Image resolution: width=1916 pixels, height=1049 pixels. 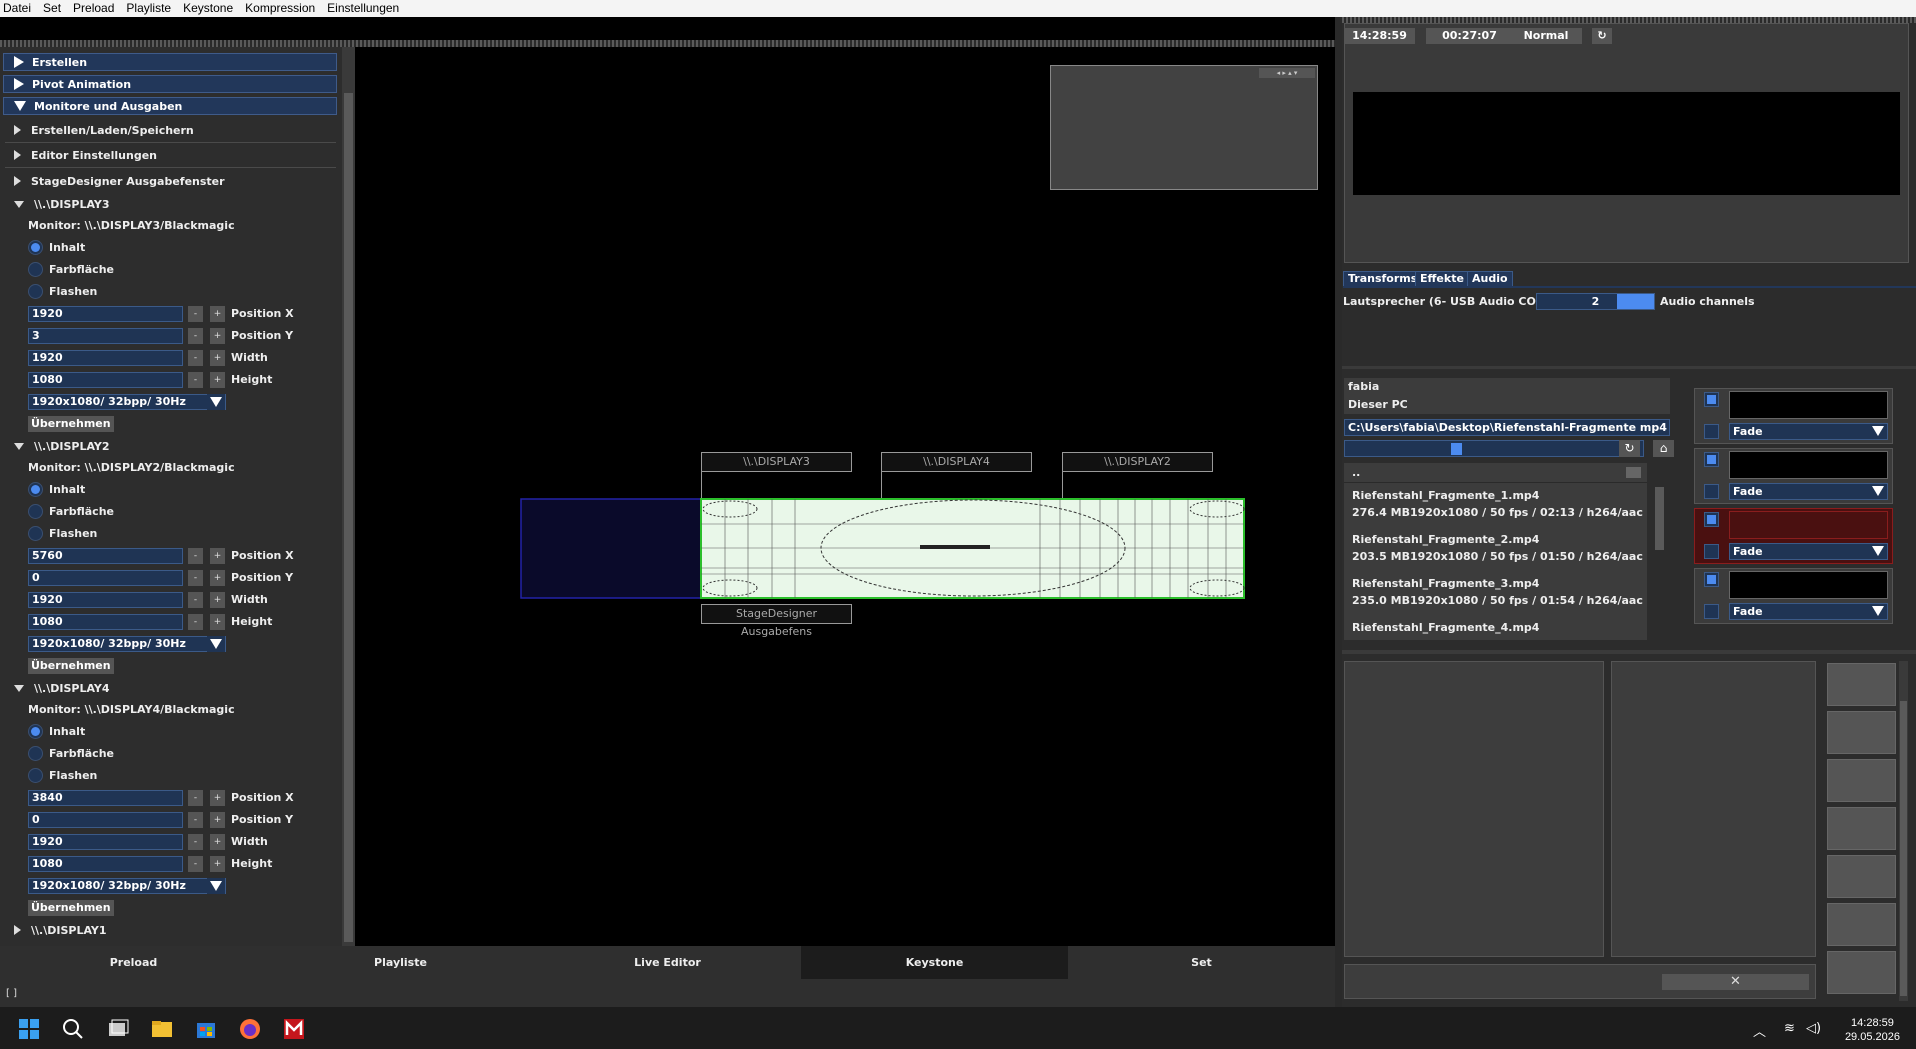 I want to click on sub-display2: \\.\DISPLAY2, so click(x=62, y=446).